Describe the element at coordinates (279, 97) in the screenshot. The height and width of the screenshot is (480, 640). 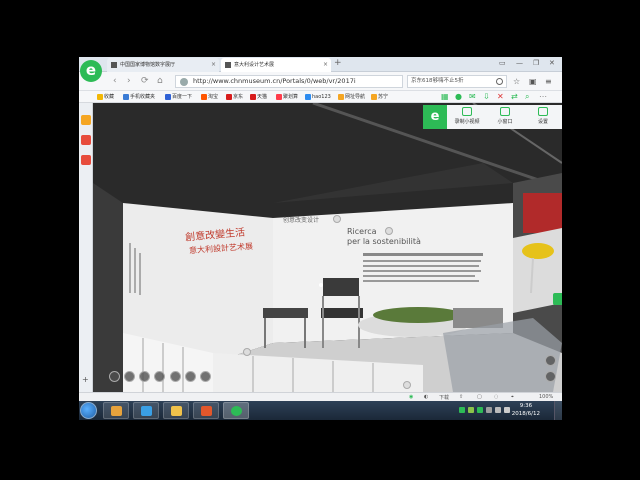
I see `juhuasuan-icon` at that location.